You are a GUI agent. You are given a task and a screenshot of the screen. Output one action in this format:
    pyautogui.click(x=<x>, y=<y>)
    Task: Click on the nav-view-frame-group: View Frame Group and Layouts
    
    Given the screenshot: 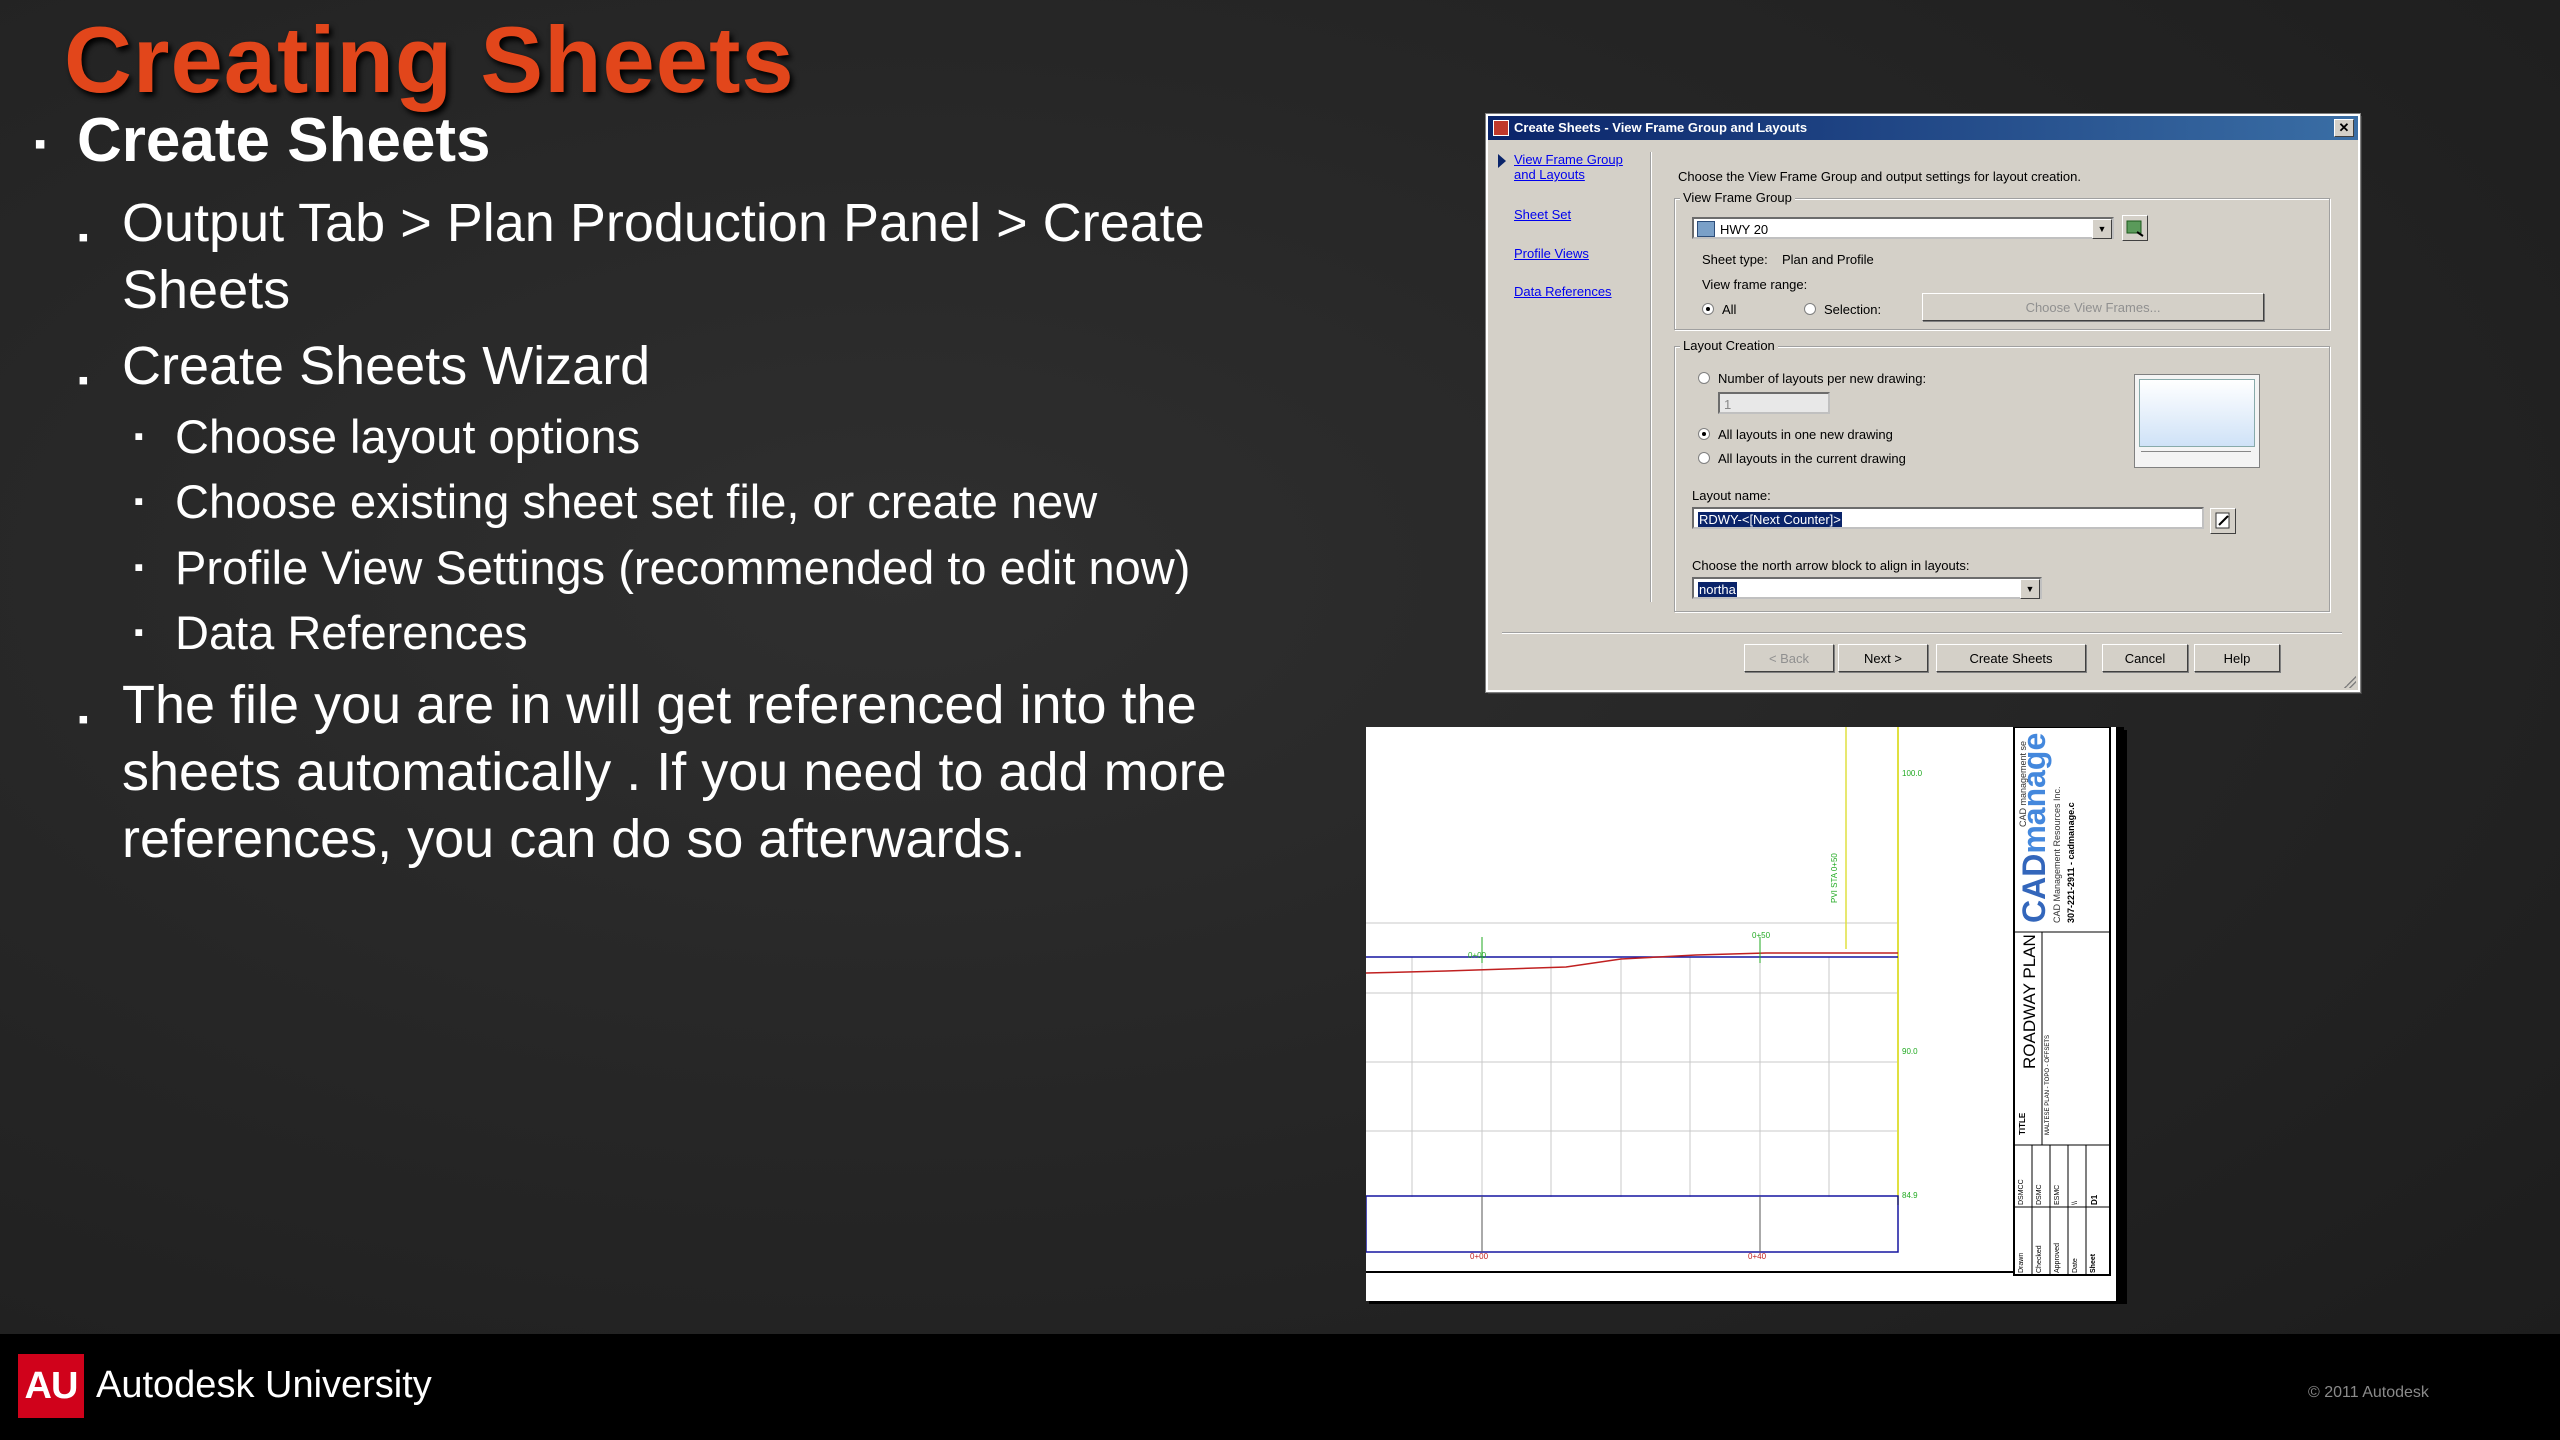 What is the action you would take?
    pyautogui.click(x=1574, y=167)
    